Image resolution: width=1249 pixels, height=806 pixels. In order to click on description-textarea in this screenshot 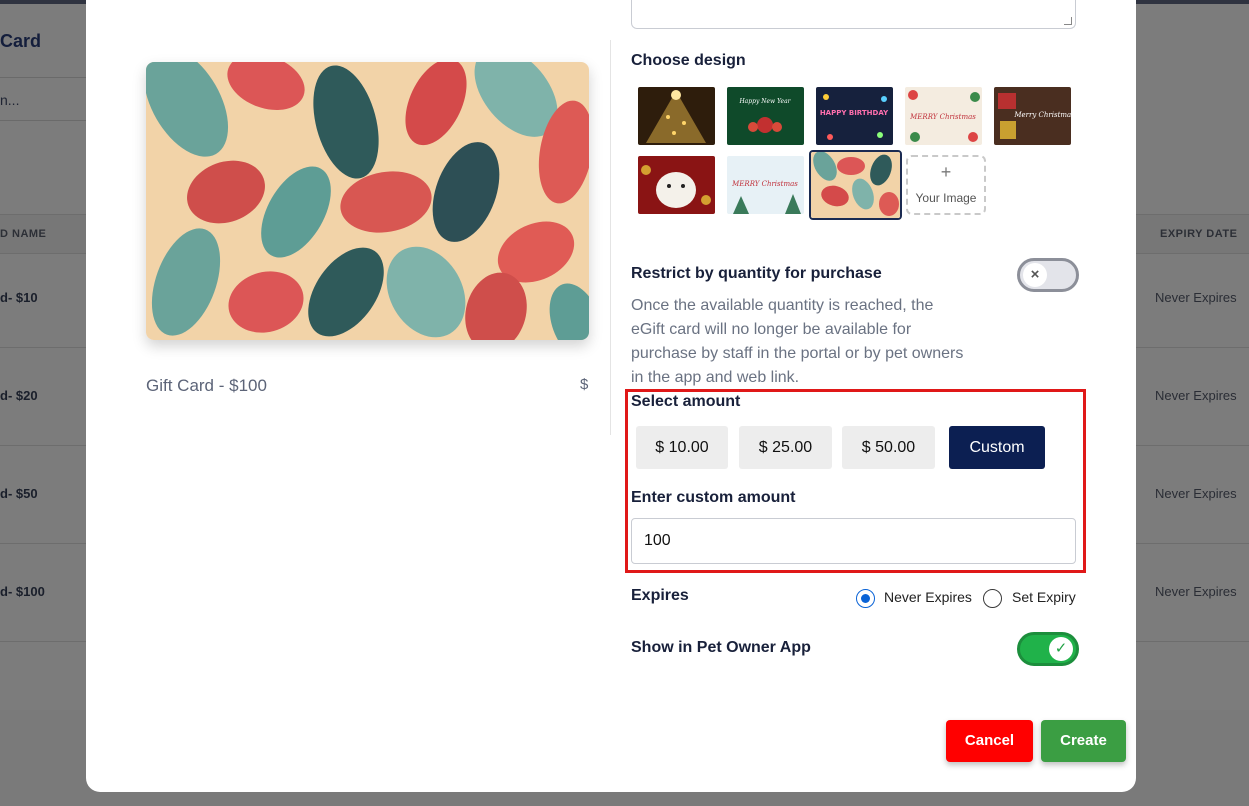, I will do `click(853, 14)`.